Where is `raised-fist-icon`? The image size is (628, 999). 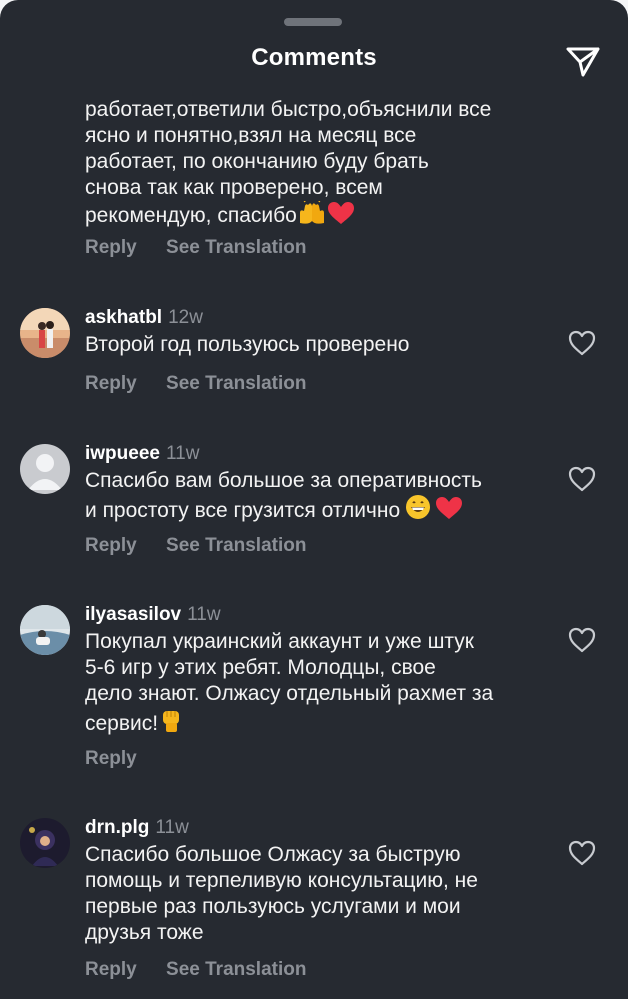 raised-fist-icon is located at coordinates (171, 722).